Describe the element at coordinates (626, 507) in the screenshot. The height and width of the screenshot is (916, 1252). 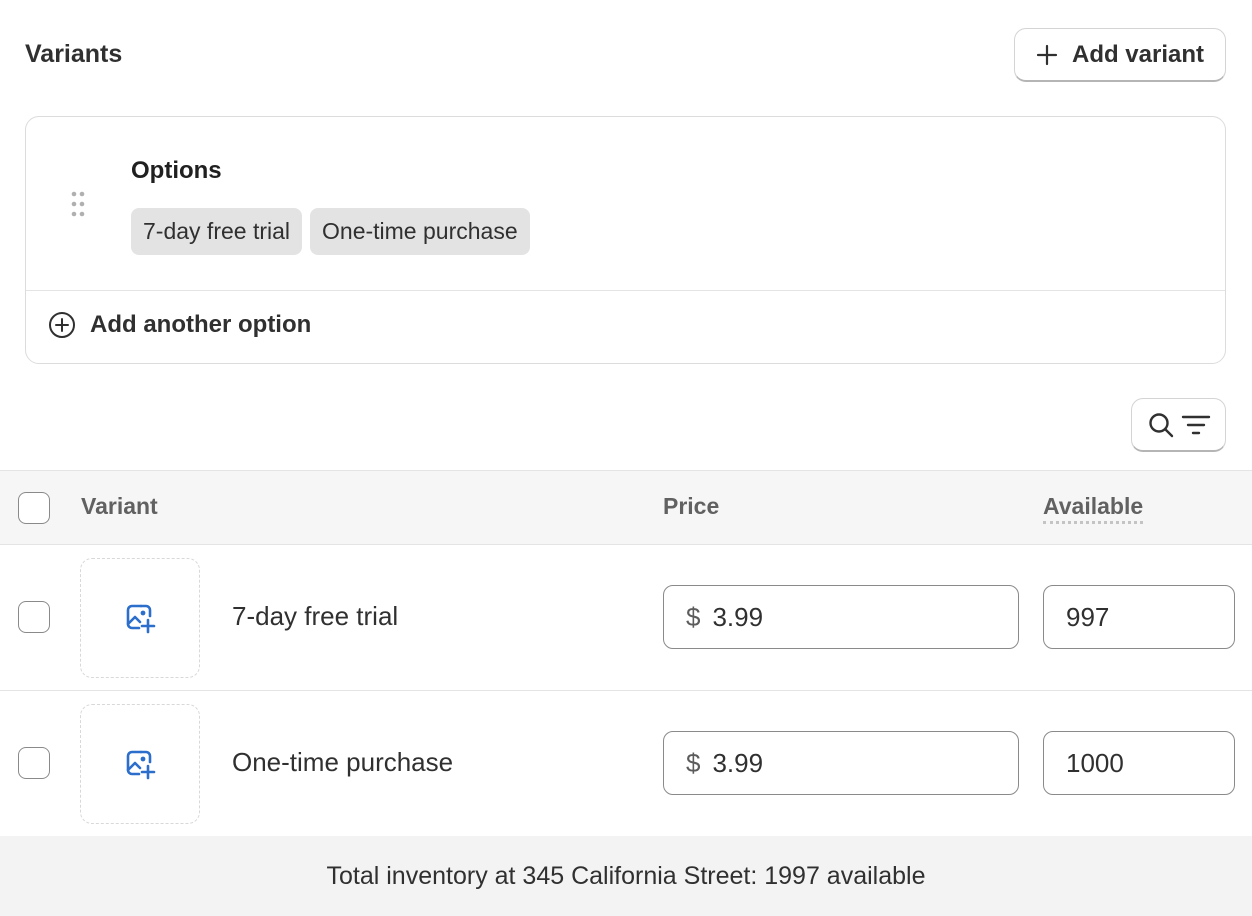
I see `table-header: Variant Price Available` at that location.